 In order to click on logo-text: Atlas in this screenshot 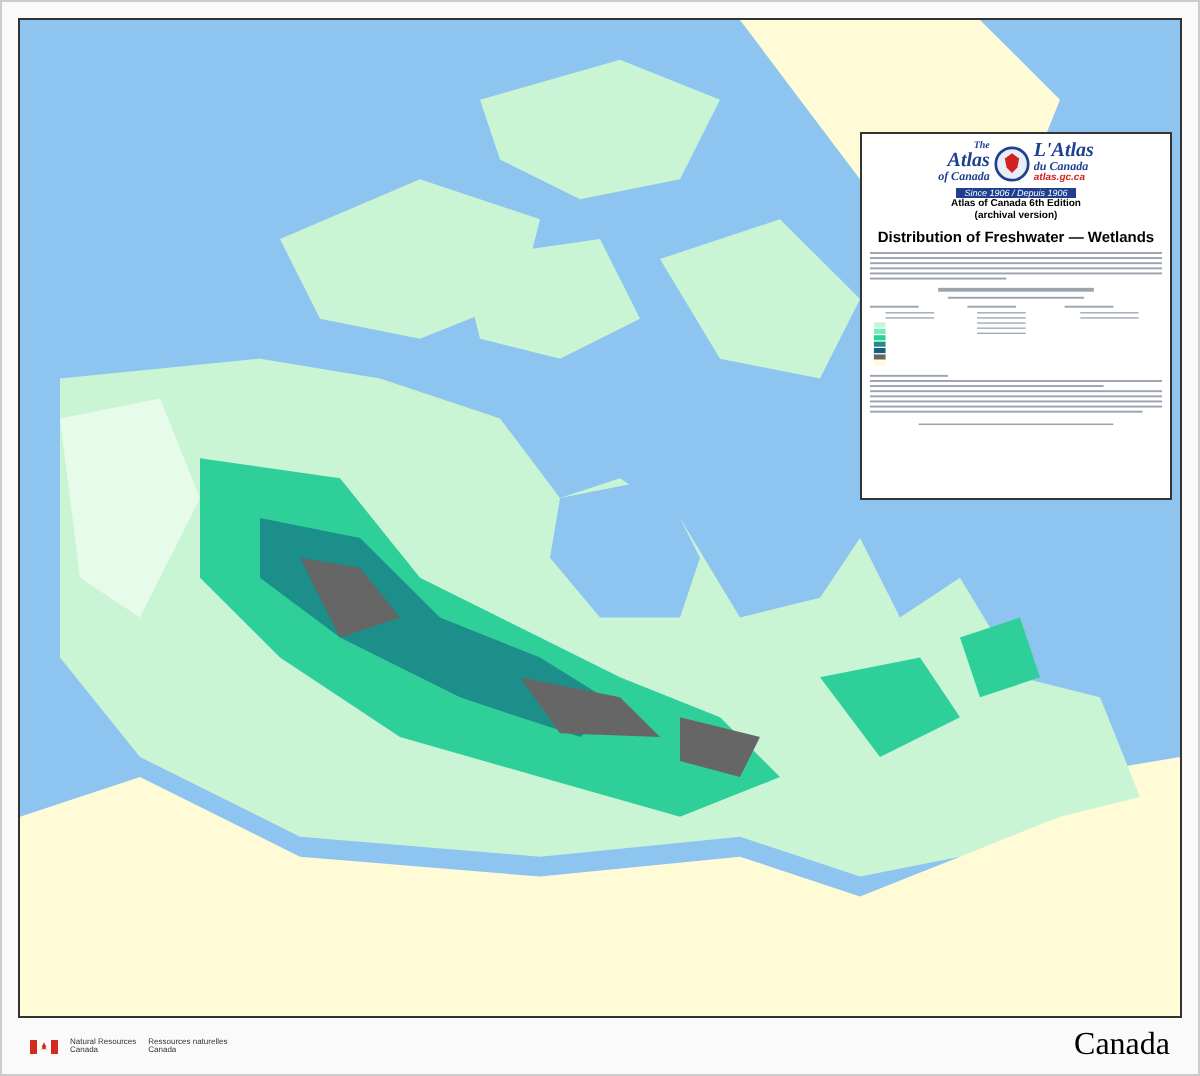, I will do `click(968, 162)`.